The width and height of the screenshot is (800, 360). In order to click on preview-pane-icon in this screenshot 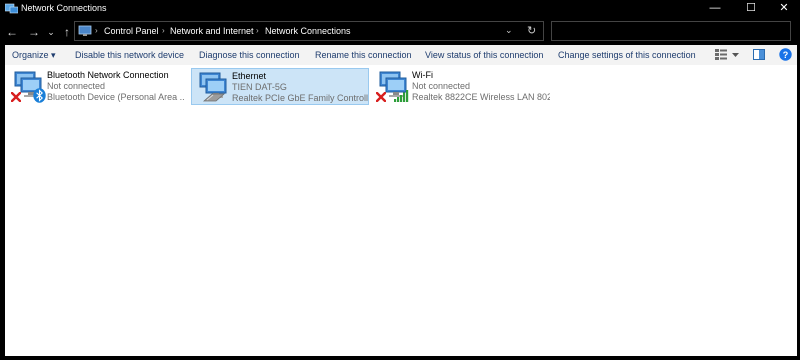, I will do `click(759, 54)`.